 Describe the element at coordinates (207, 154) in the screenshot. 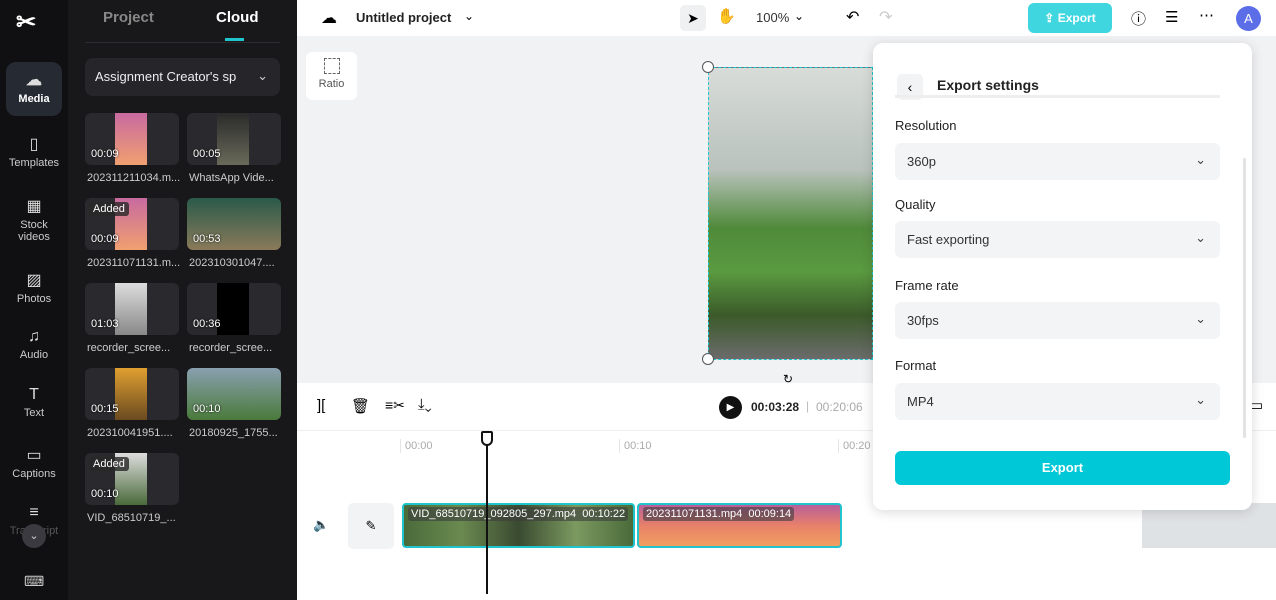

I see `duration-label: 00:05` at that location.